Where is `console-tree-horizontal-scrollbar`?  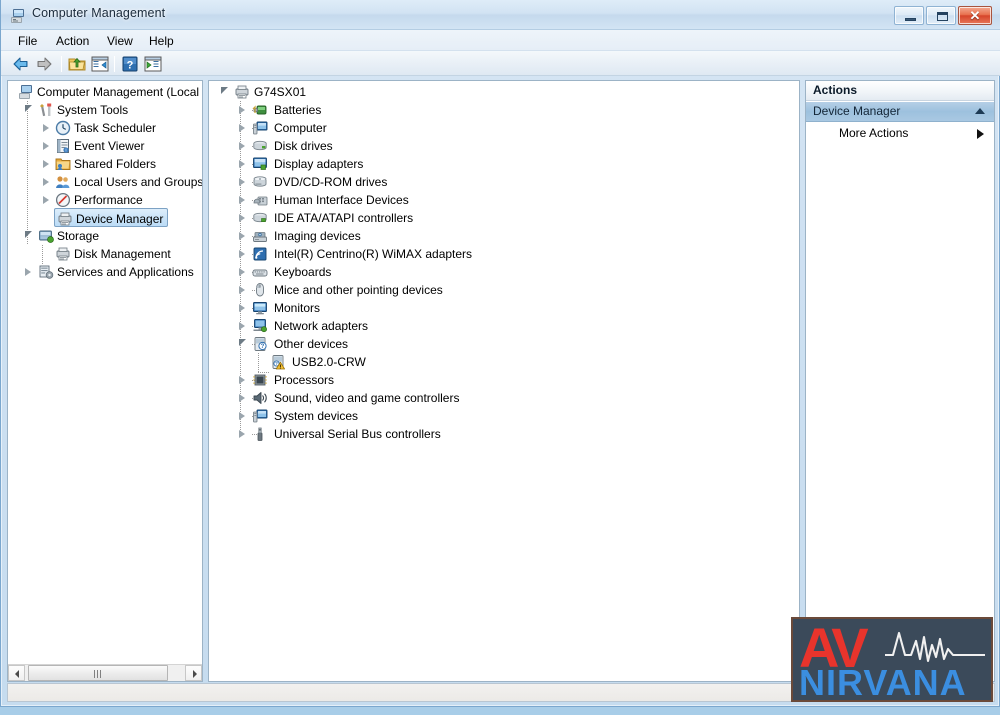 console-tree-horizontal-scrollbar is located at coordinates (105, 672).